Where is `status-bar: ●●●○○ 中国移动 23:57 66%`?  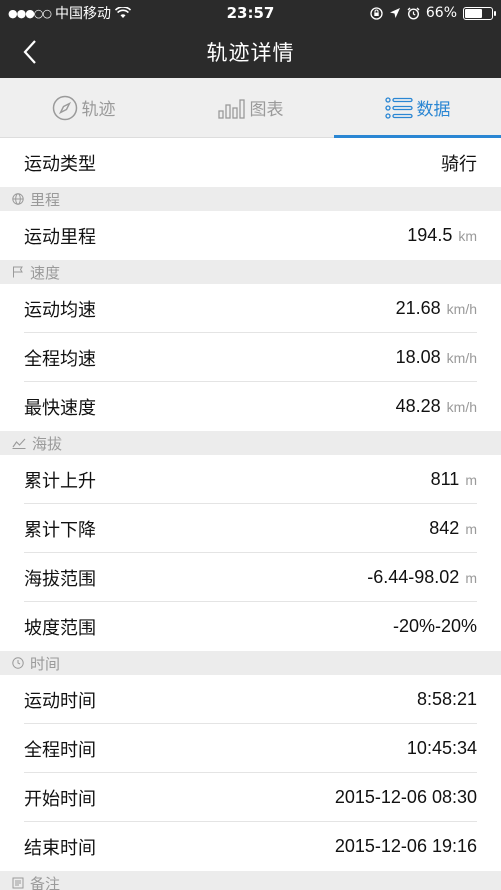
status-bar: ●●●○○ 中国移动 23:57 66% is located at coordinates (250, 13).